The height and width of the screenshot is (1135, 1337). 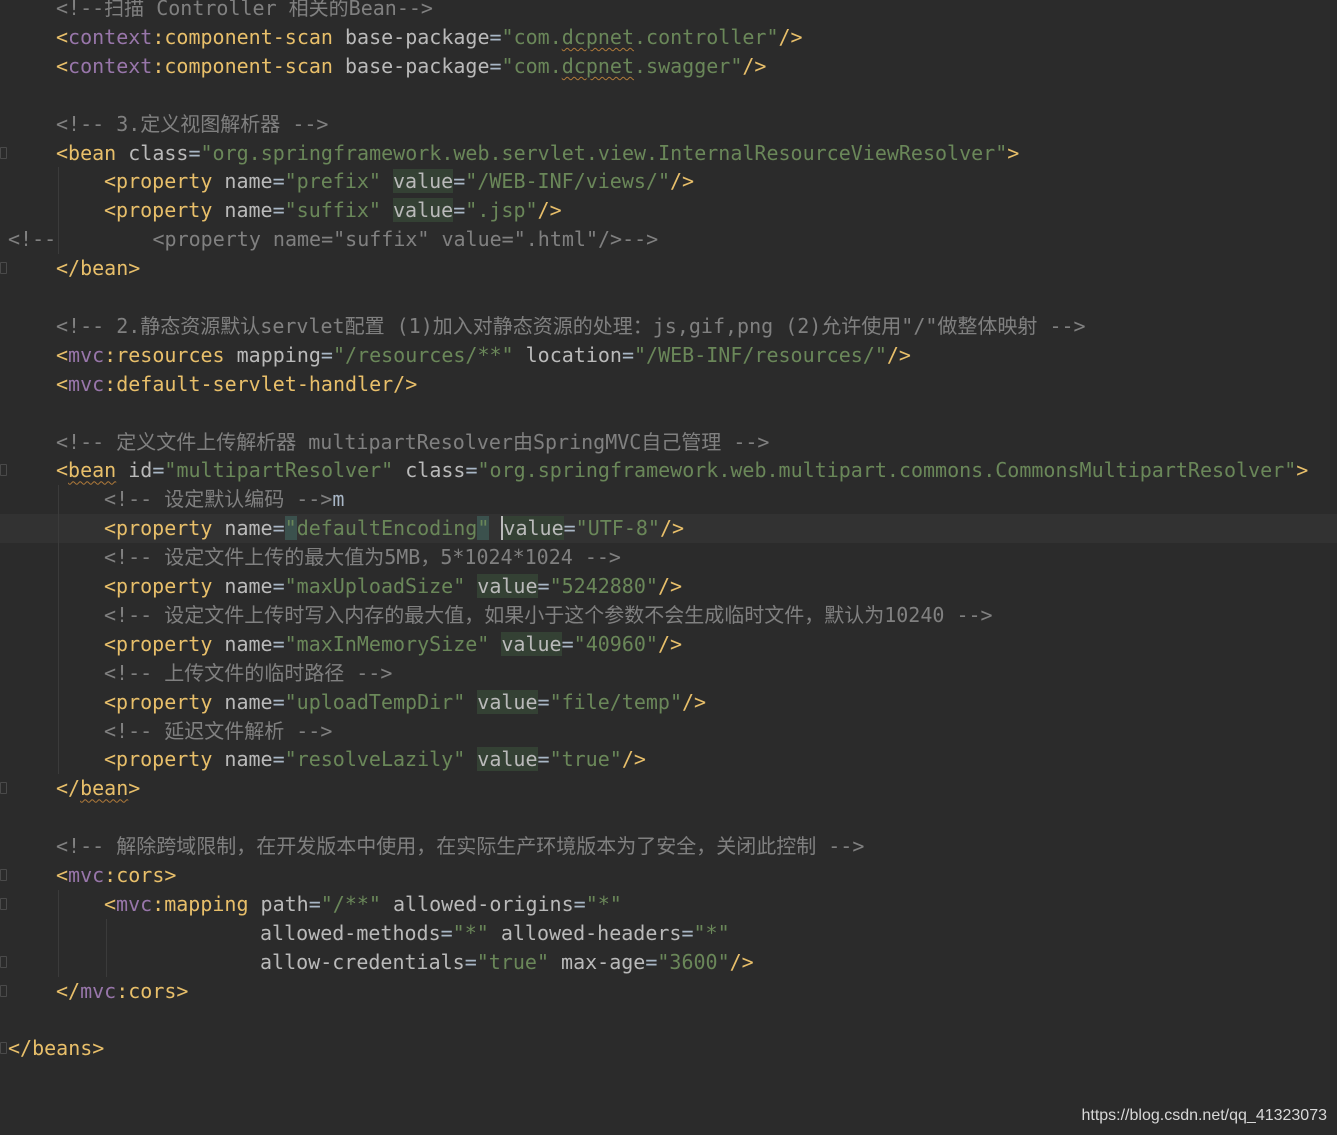 I want to click on watermark: https://blog.csdn.net/qq_41323073, so click(x=1204, y=1115).